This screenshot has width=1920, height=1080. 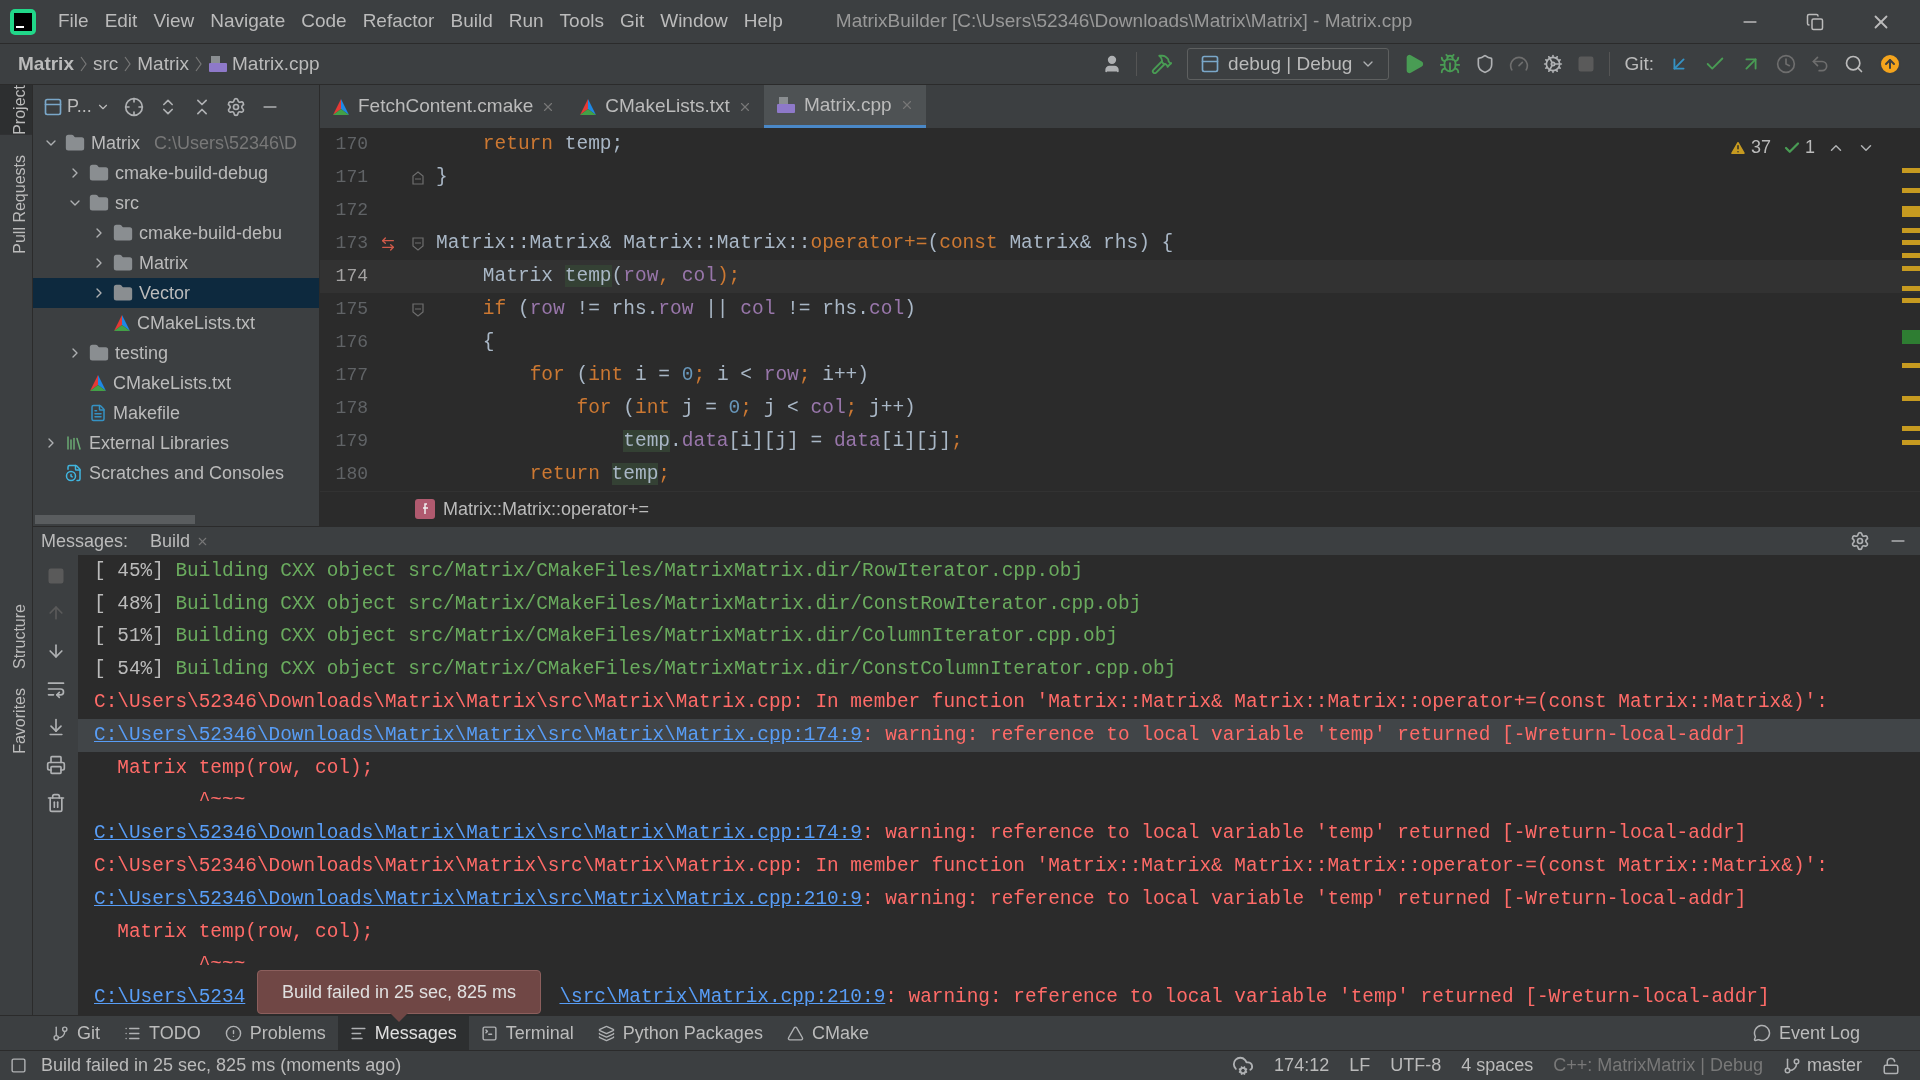 What do you see at coordinates (174, 21) in the screenshot?
I see `menu-item: View` at bounding box center [174, 21].